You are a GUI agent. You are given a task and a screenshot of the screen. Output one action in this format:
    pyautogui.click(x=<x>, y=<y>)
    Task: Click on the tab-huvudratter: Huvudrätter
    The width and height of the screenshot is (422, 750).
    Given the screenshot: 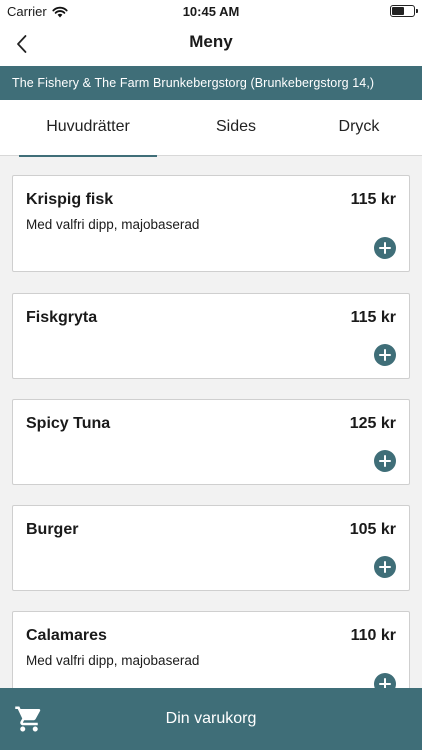 What is the action you would take?
    pyautogui.click(x=88, y=128)
    